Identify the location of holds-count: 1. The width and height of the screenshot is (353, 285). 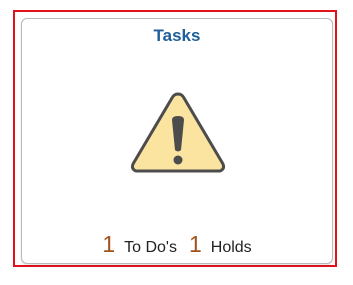
(195, 244).